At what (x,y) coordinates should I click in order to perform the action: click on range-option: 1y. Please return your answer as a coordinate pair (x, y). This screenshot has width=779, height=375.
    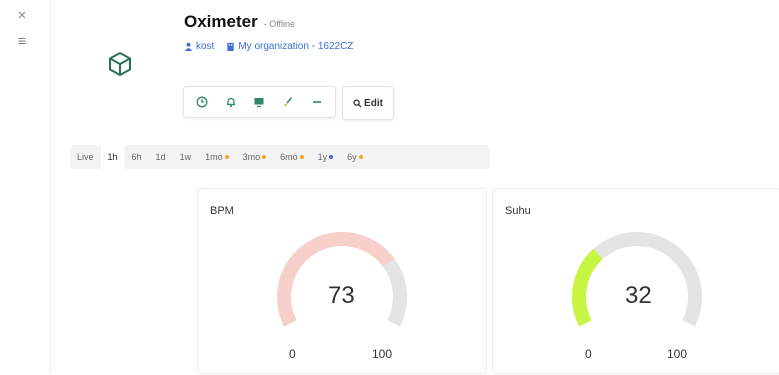
    Looking at the image, I should click on (326, 157).